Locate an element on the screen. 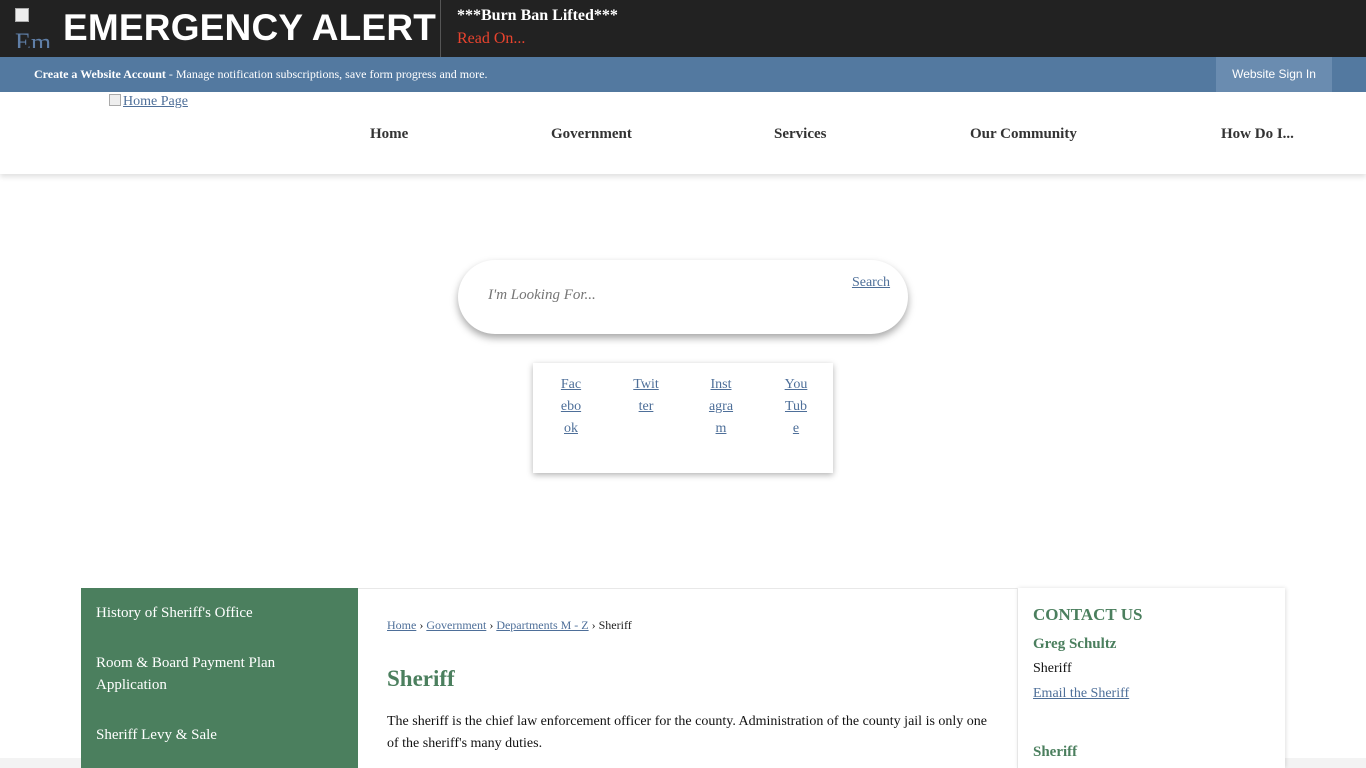 The width and height of the screenshot is (1366, 768). nav-item-government: Government is located at coordinates (591, 134).